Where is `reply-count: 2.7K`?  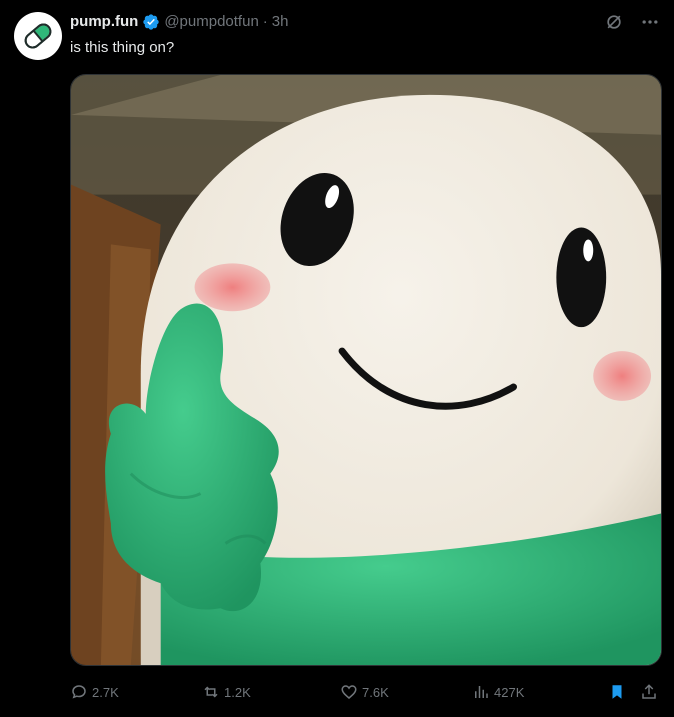 reply-count: 2.7K is located at coordinates (105, 692).